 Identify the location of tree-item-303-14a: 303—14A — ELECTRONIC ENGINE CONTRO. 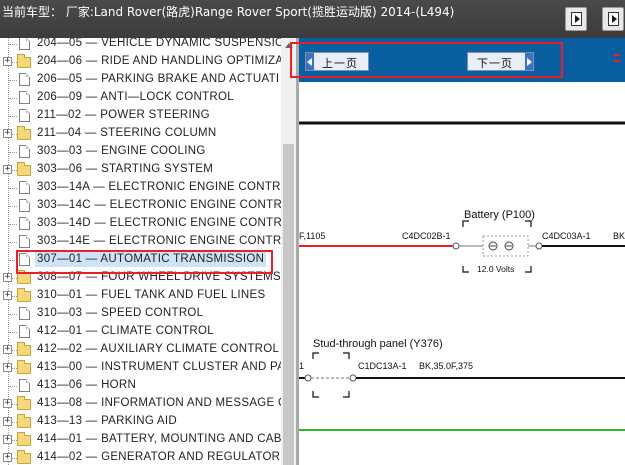
(140, 188).